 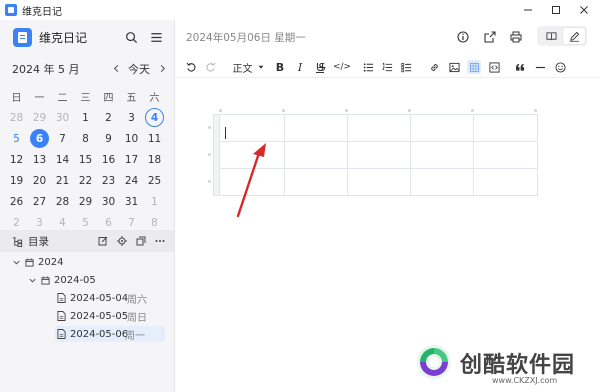 I want to click on calendar-day: 26, so click(x=16, y=201).